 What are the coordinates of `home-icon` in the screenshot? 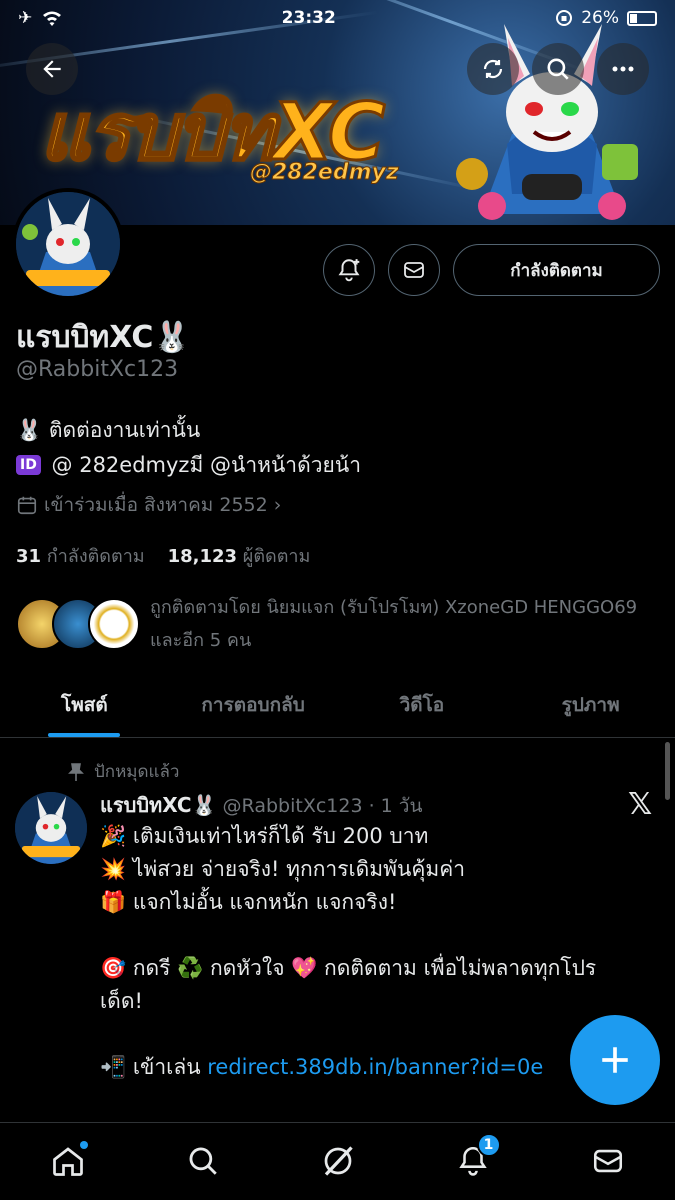 It's located at (67, 1161).